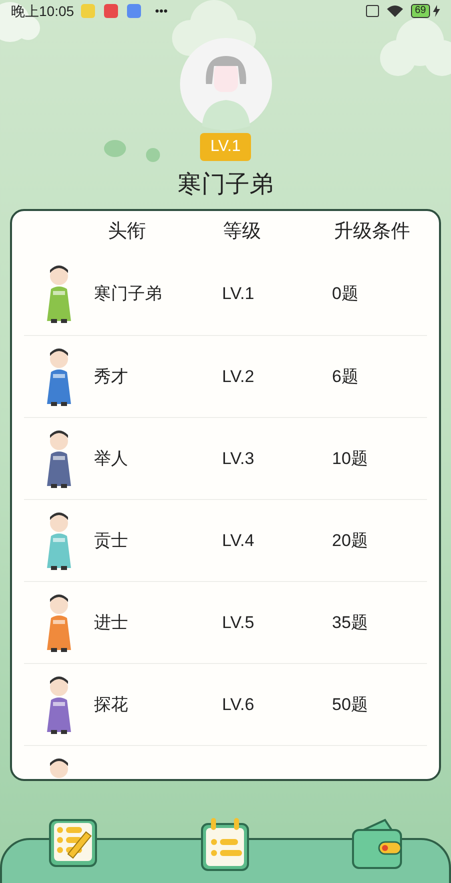  What do you see at coordinates (372, 232) in the screenshot?
I see `column-header: 升级条件` at bounding box center [372, 232].